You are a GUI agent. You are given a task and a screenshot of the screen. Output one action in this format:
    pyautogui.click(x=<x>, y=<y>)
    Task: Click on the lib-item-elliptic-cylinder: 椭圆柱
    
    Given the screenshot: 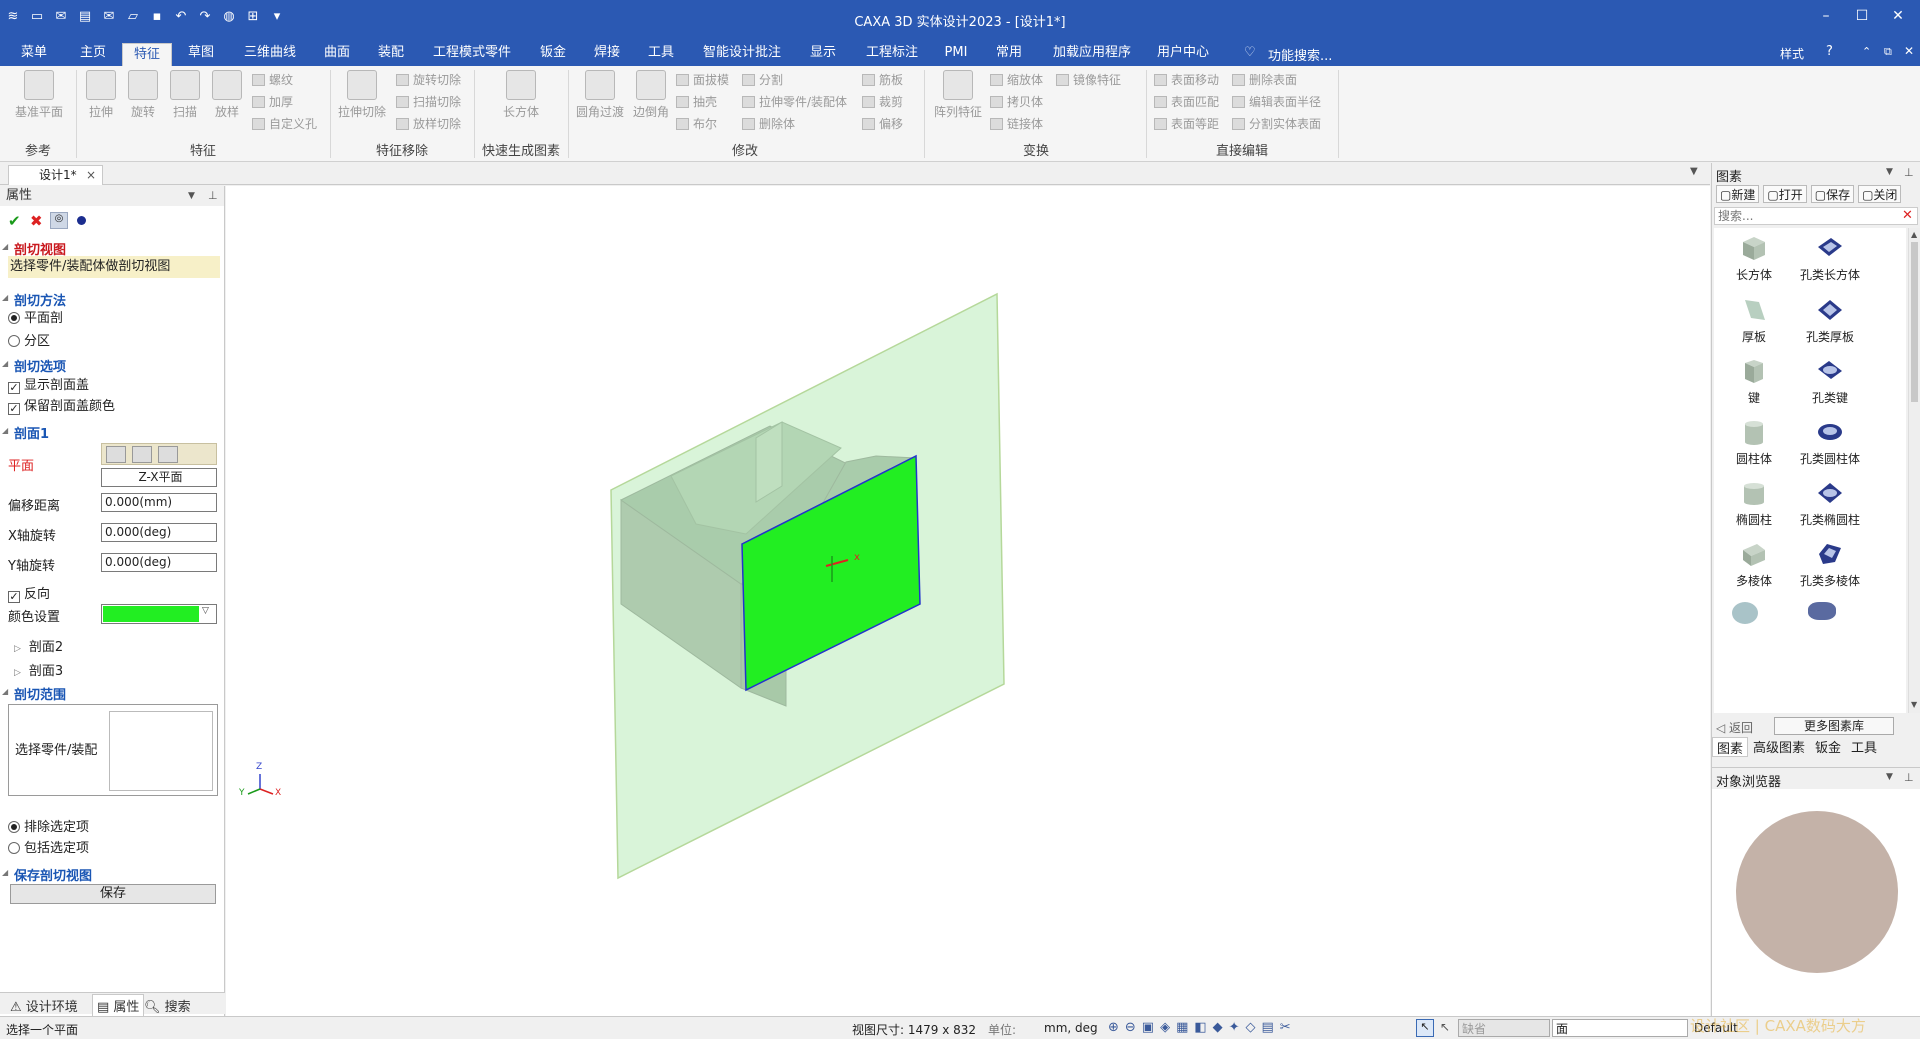 What is the action you would take?
    pyautogui.click(x=1754, y=503)
    